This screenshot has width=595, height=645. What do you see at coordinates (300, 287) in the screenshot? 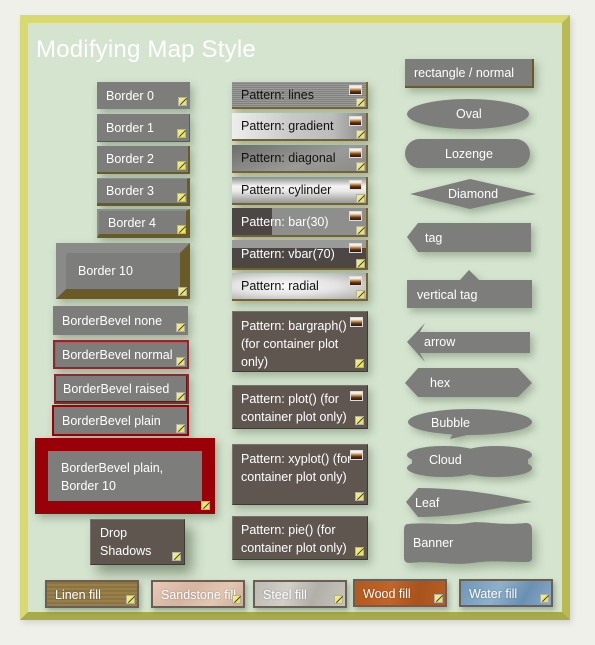
I see `node-pattern-radial: Pattern: radial` at bounding box center [300, 287].